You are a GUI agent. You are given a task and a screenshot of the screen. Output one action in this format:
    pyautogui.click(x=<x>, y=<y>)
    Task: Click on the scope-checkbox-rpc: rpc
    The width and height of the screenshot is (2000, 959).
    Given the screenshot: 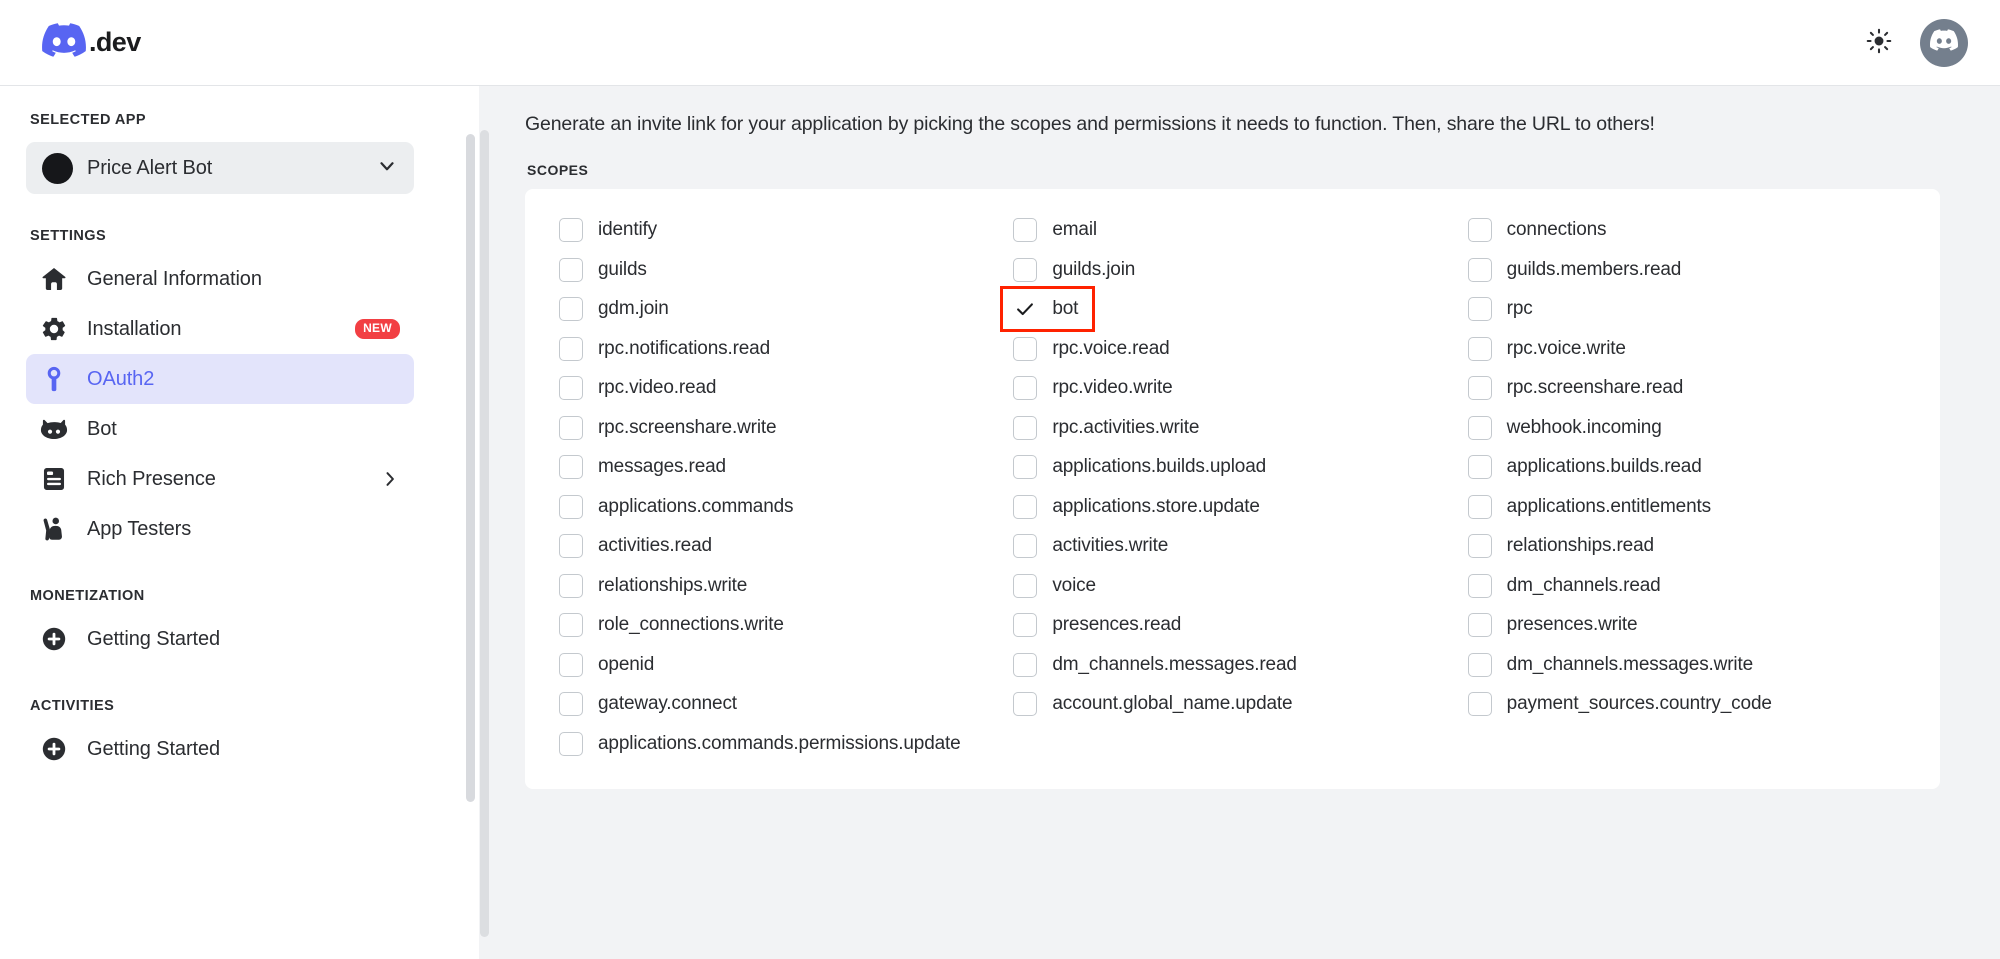 What is the action you would take?
    pyautogui.click(x=1687, y=309)
    